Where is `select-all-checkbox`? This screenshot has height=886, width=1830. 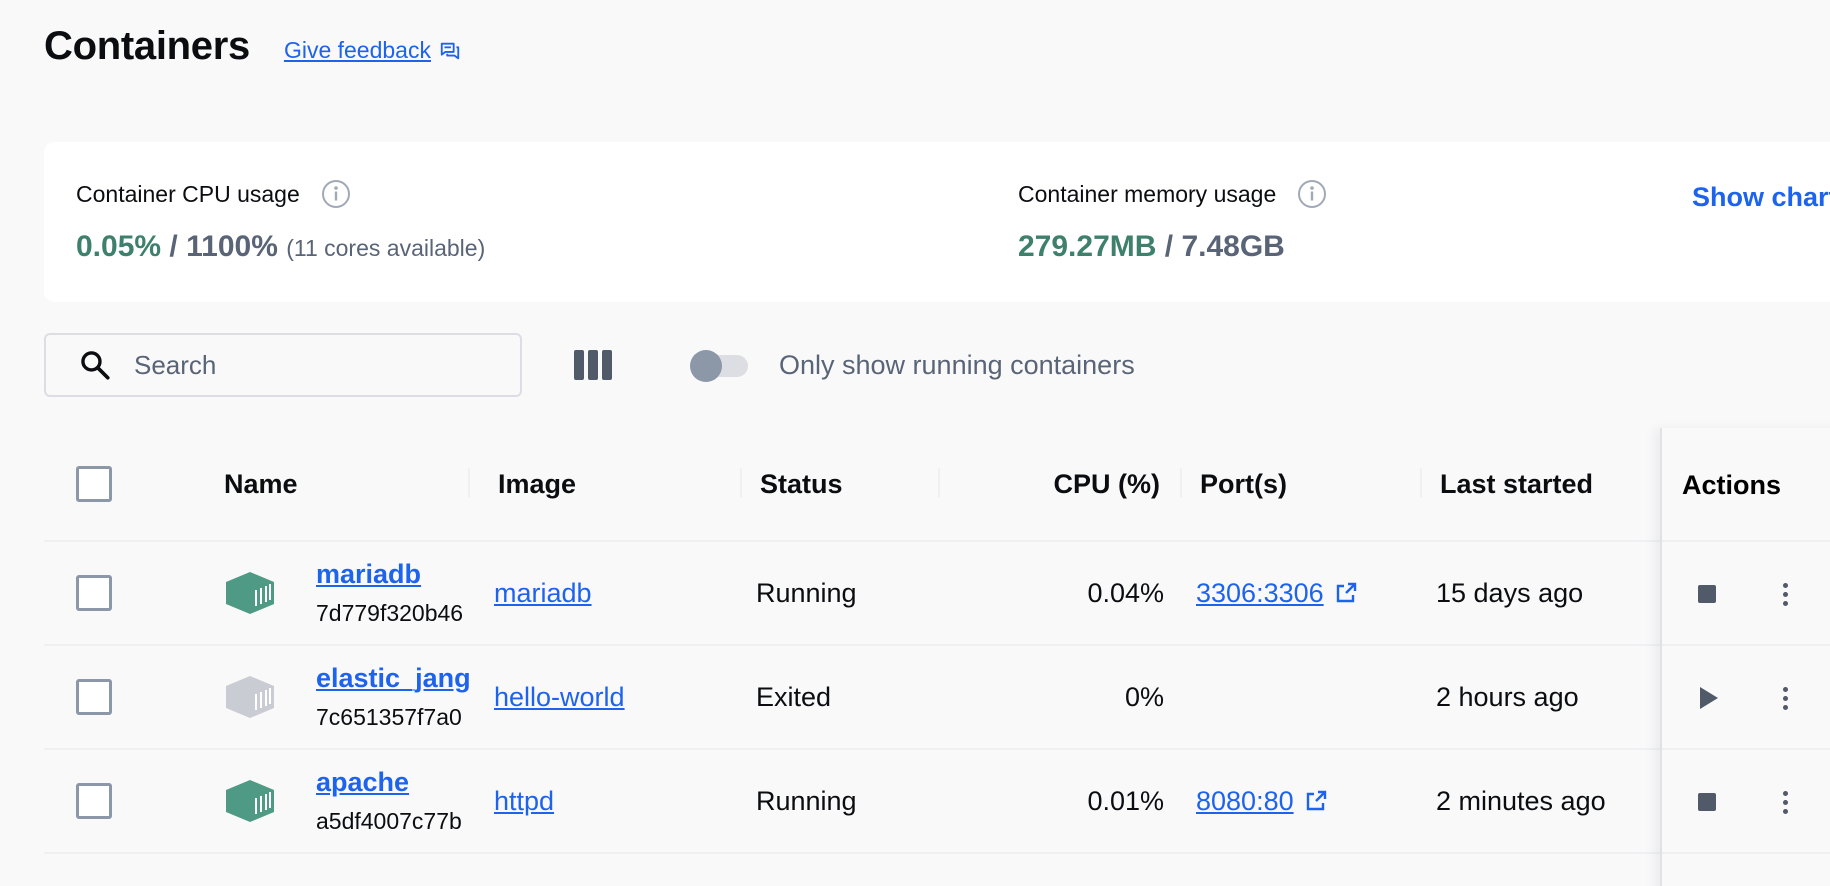
select-all-checkbox is located at coordinates (94, 484).